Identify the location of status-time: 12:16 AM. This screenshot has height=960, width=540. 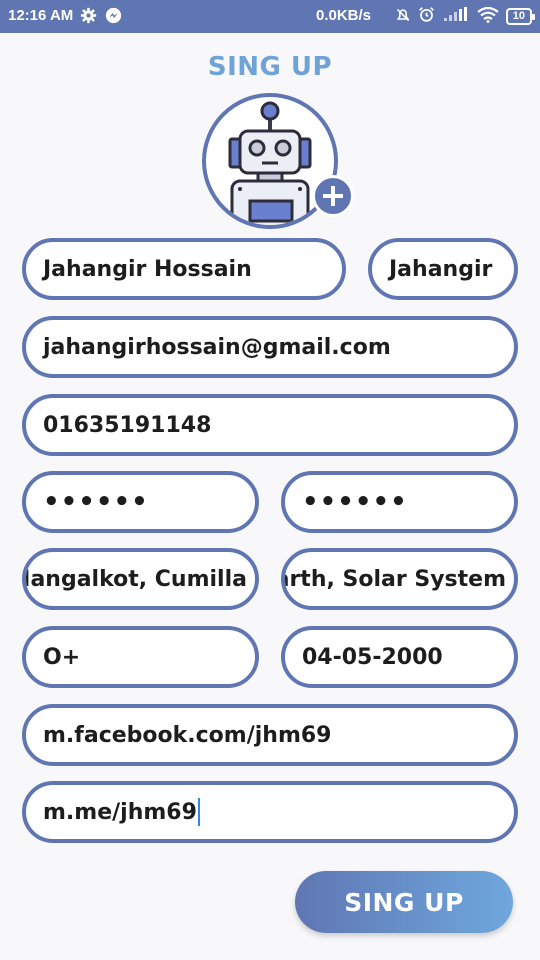
(41, 15).